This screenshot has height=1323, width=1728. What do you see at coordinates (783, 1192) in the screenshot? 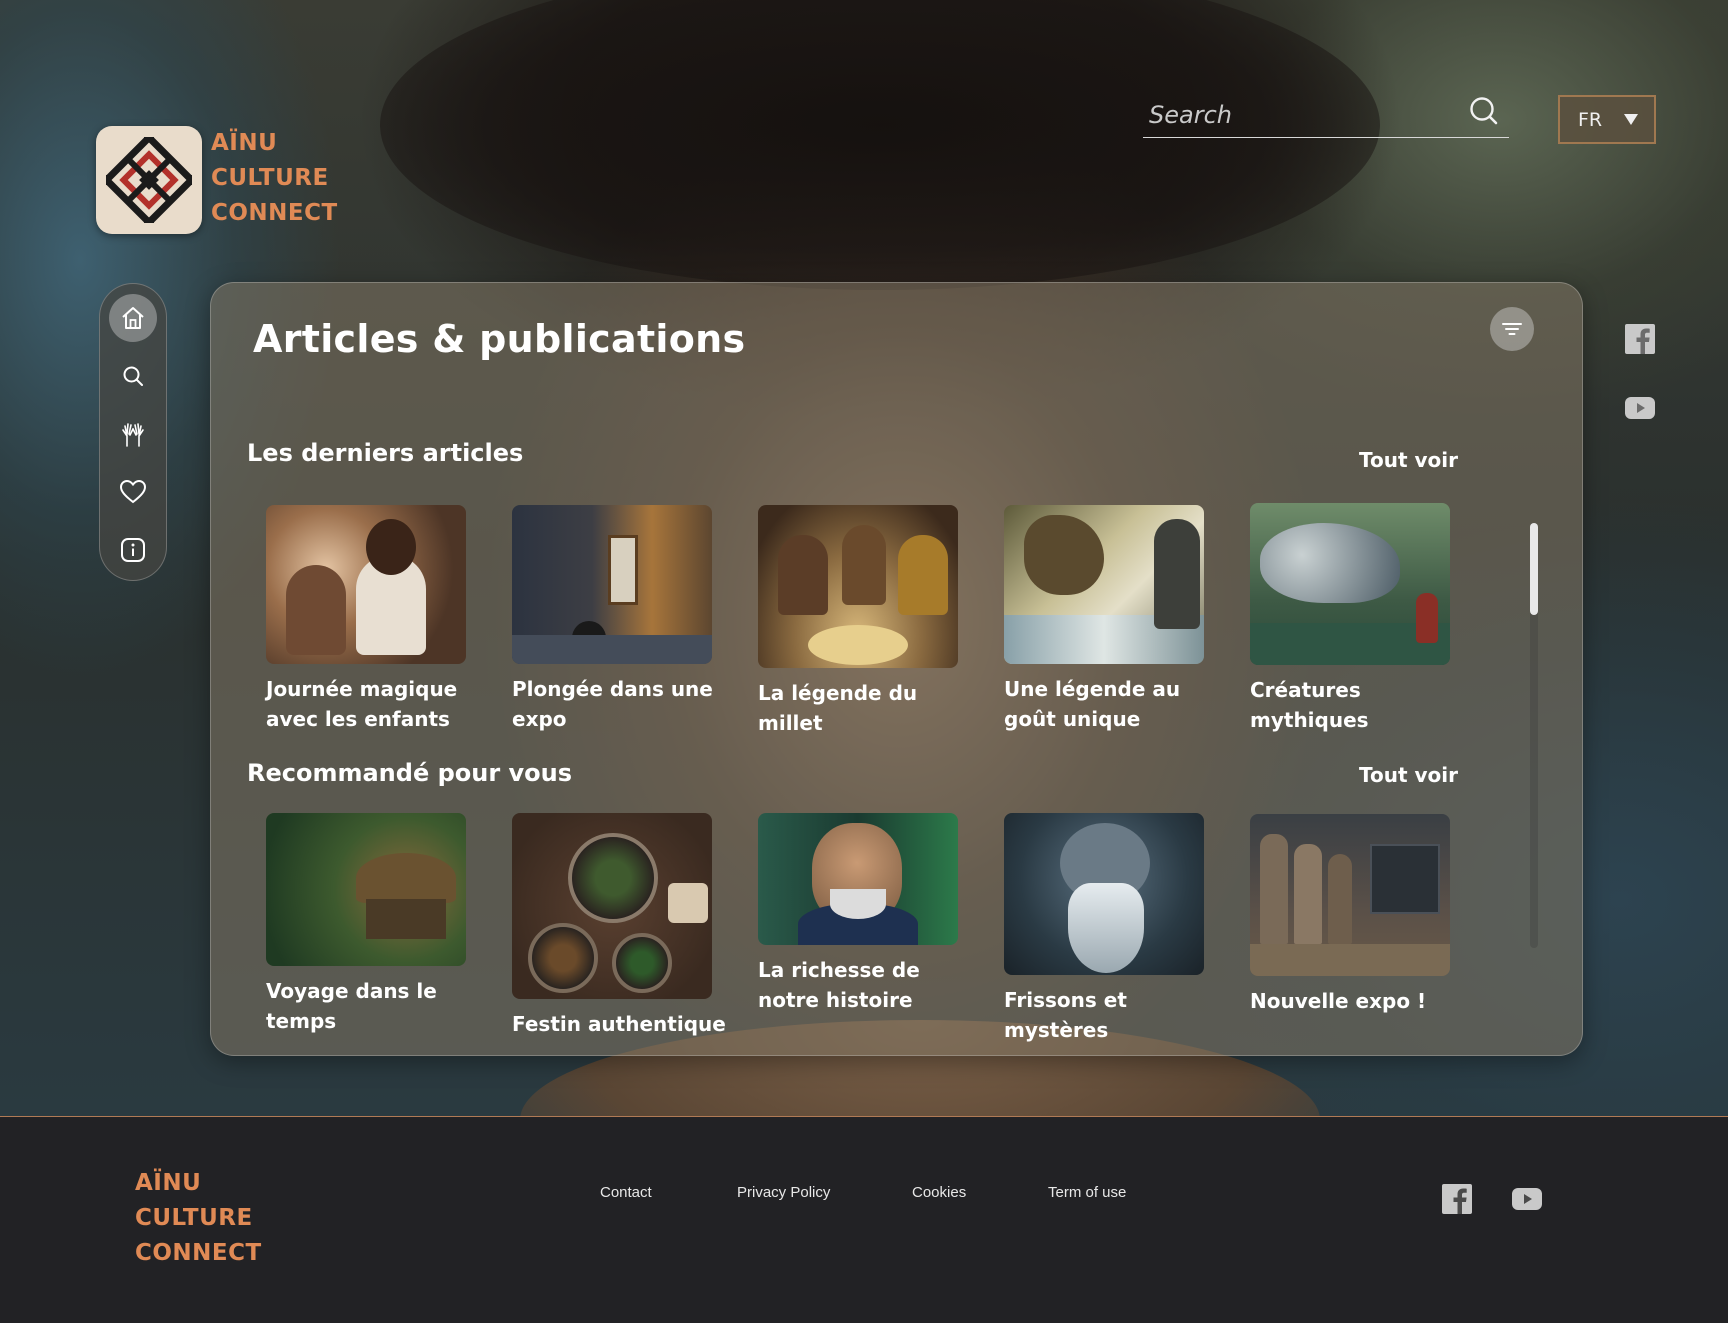
I see `footer-link-privacy: Privacy Policy` at bounding box center [783, 1192].